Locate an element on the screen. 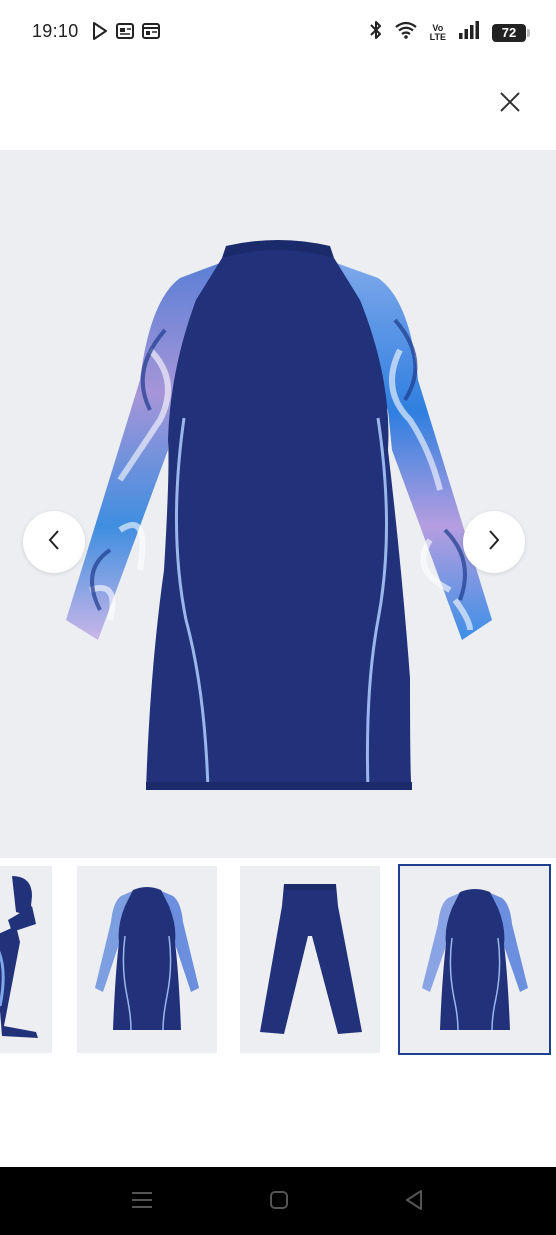 Image resolution: width=556 pixels, height=1235 pixels. next-image-button is located at coordinates (494, 542).